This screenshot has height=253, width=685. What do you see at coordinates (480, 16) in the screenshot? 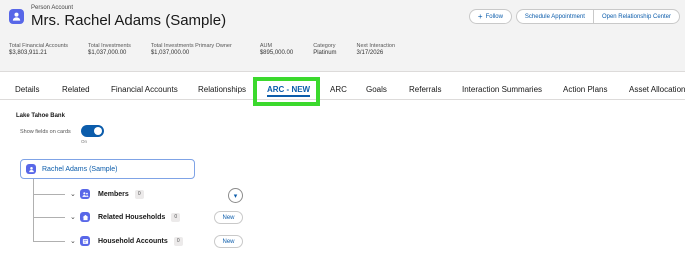
I see `plus-icon: +` at bounding box center [480, 16].